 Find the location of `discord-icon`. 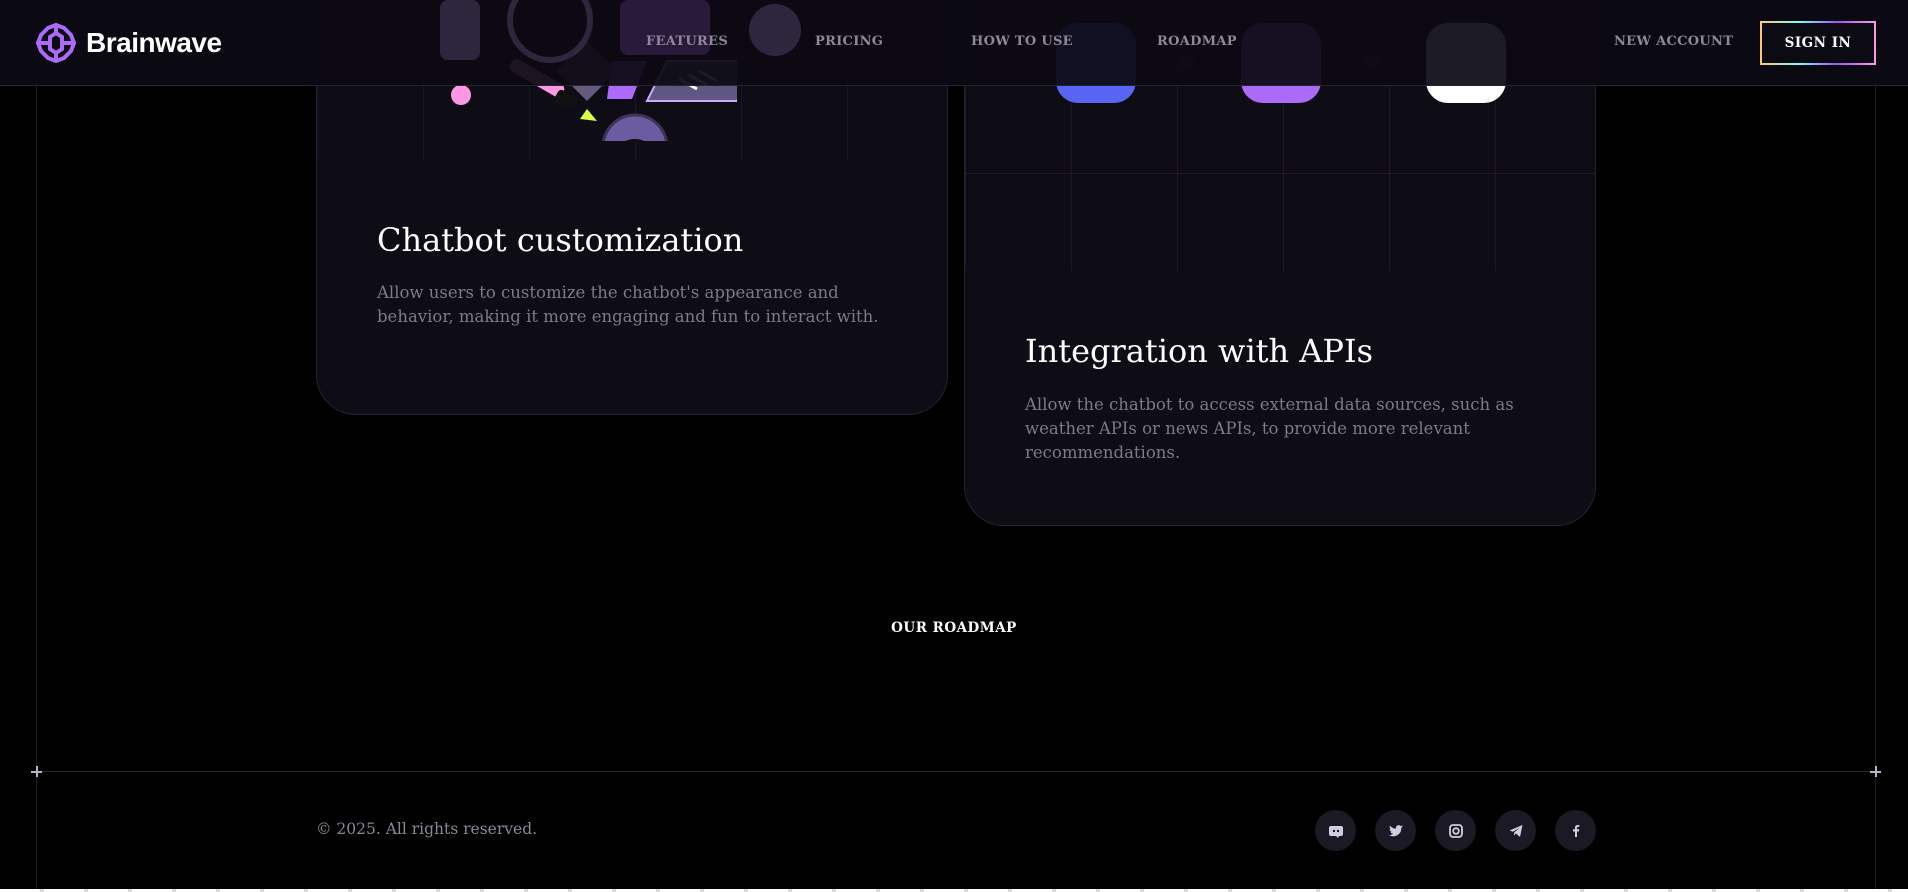

discord-icon is located at coordinates (1335, 831).